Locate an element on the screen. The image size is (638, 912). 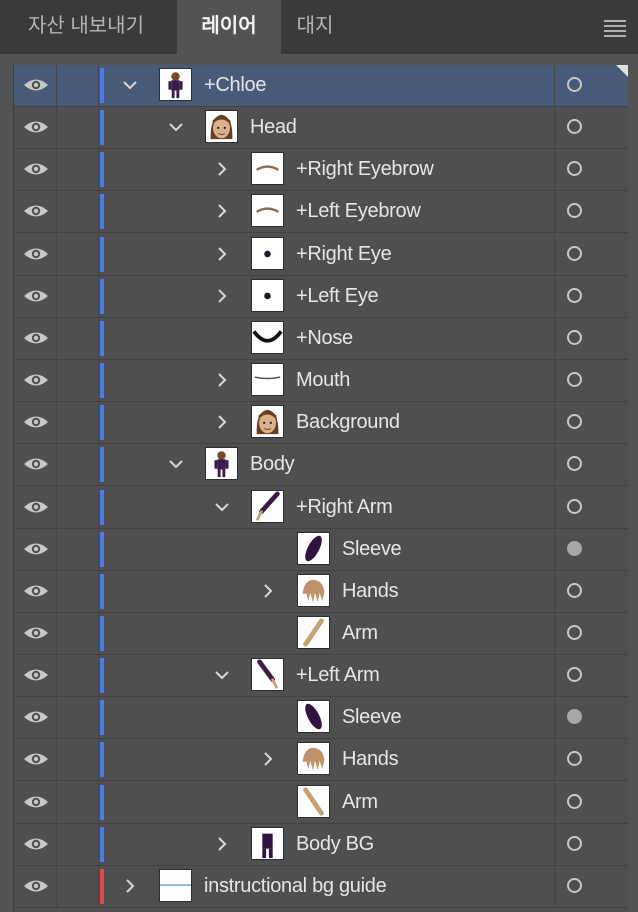
layer-row: +Left Arm is located at coordinates (321, 676).